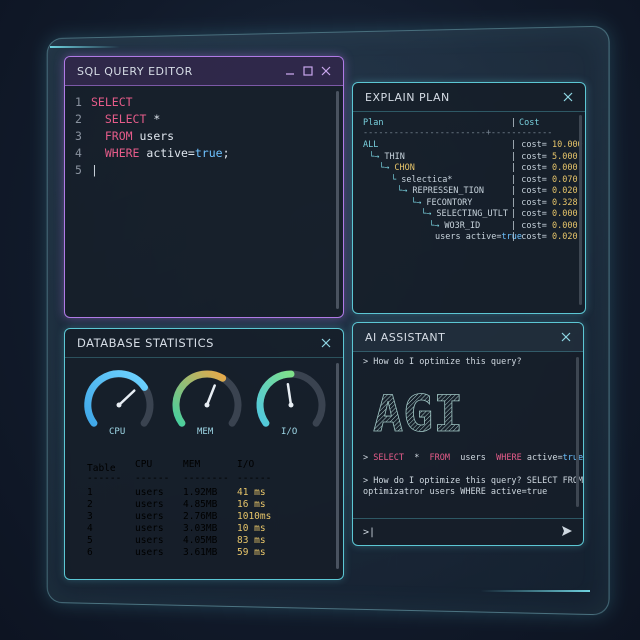  I want to click on cost-value: 0.328, so click(564, 202).